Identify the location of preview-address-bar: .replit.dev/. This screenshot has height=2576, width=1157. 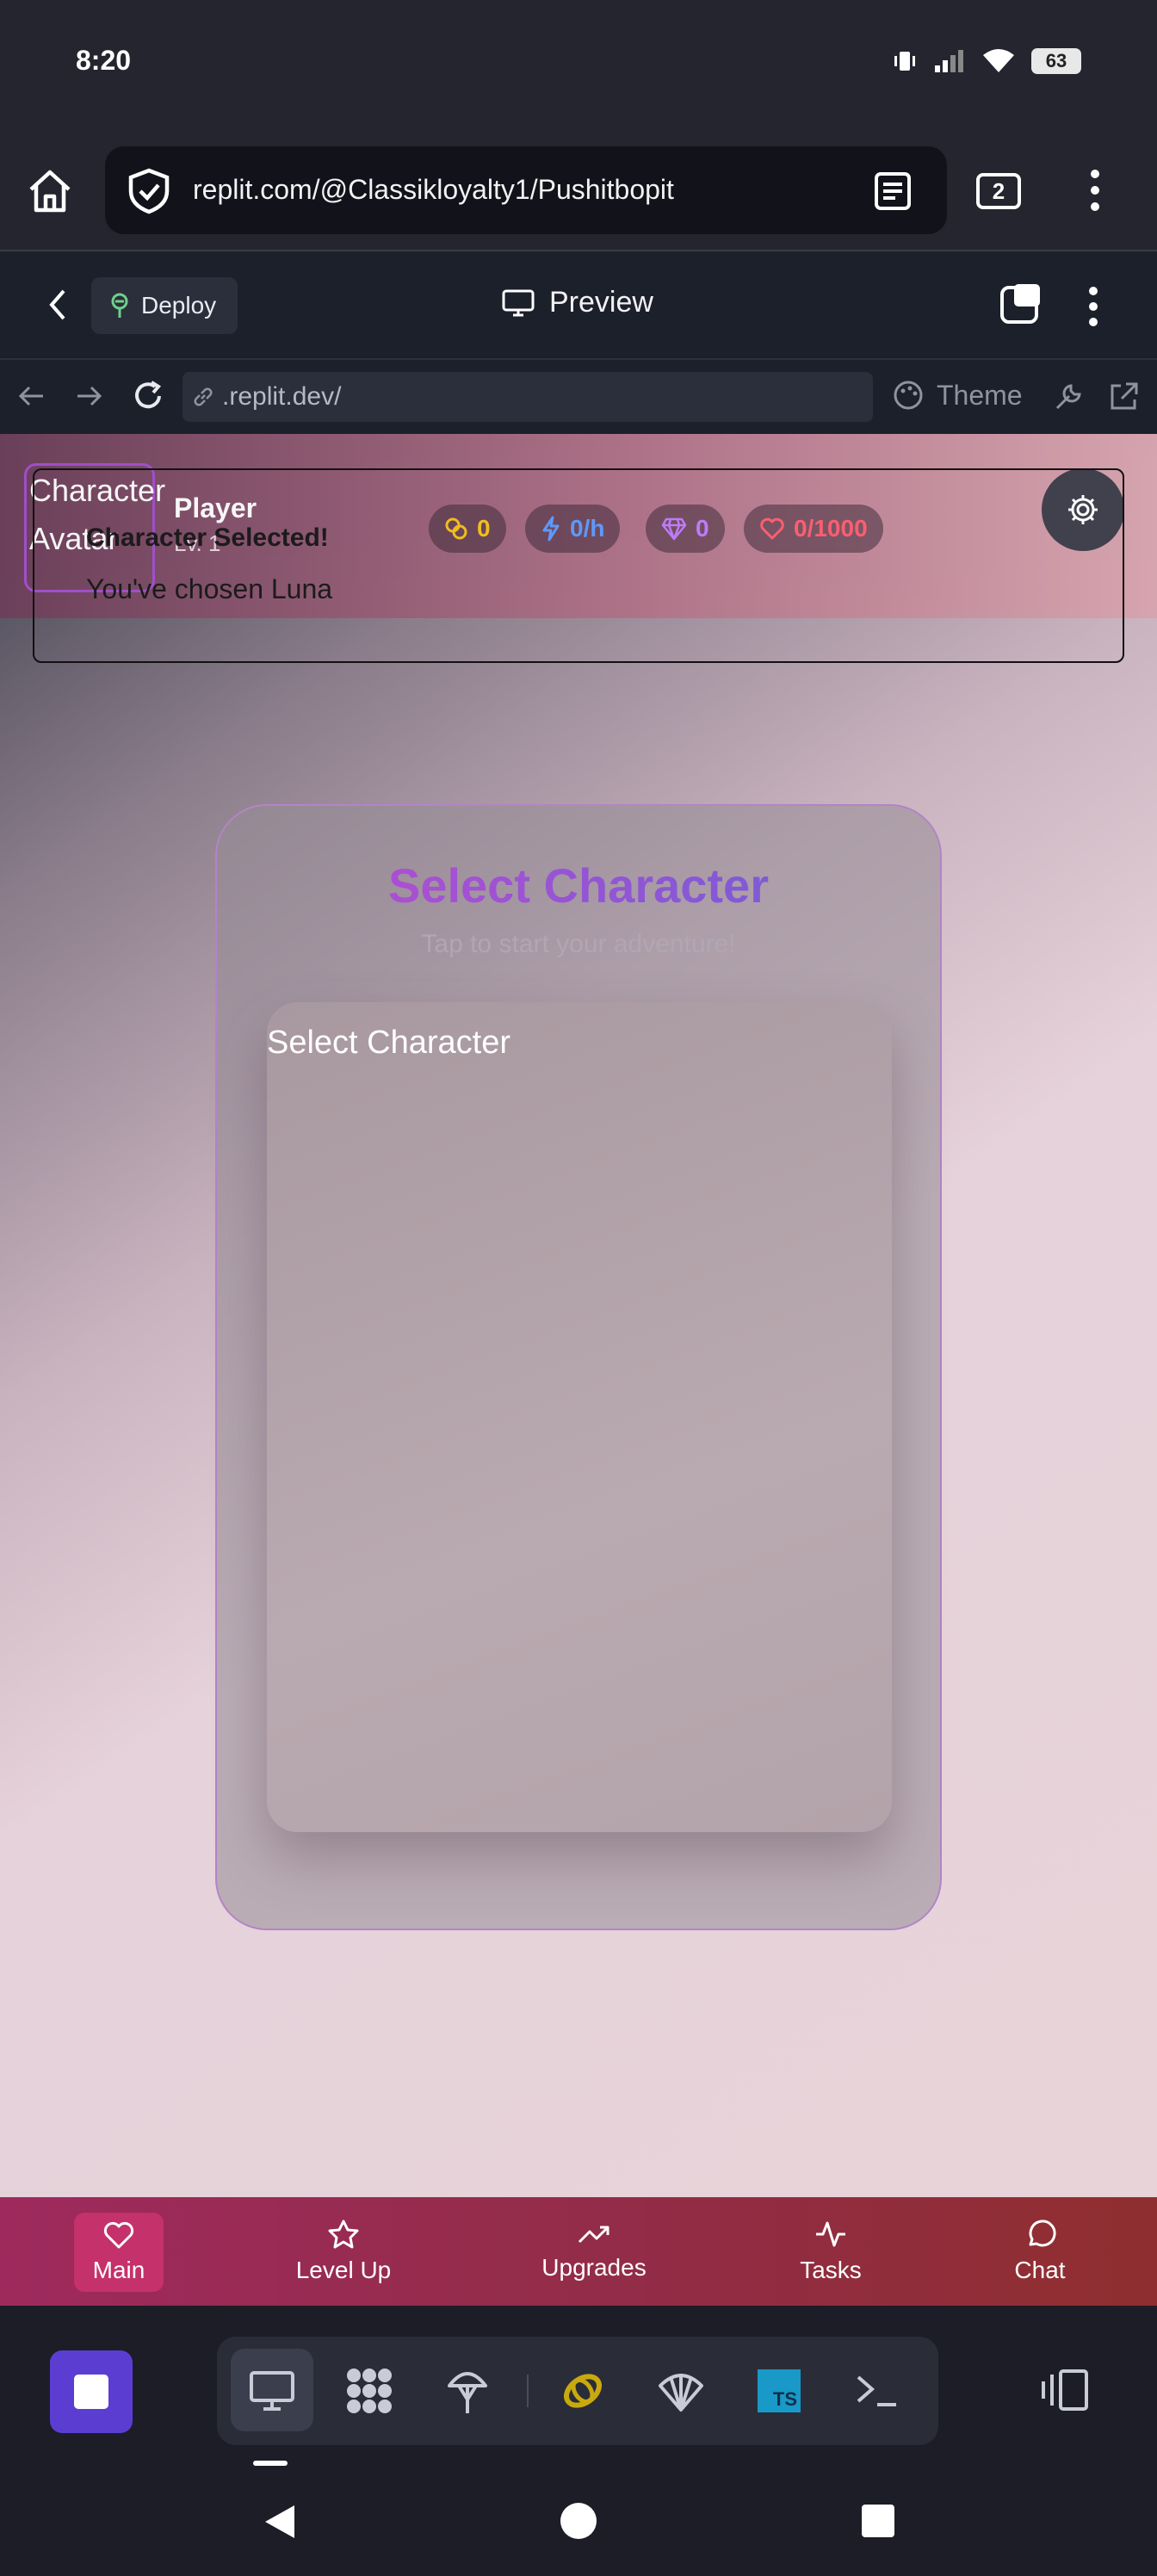
(528, 397).